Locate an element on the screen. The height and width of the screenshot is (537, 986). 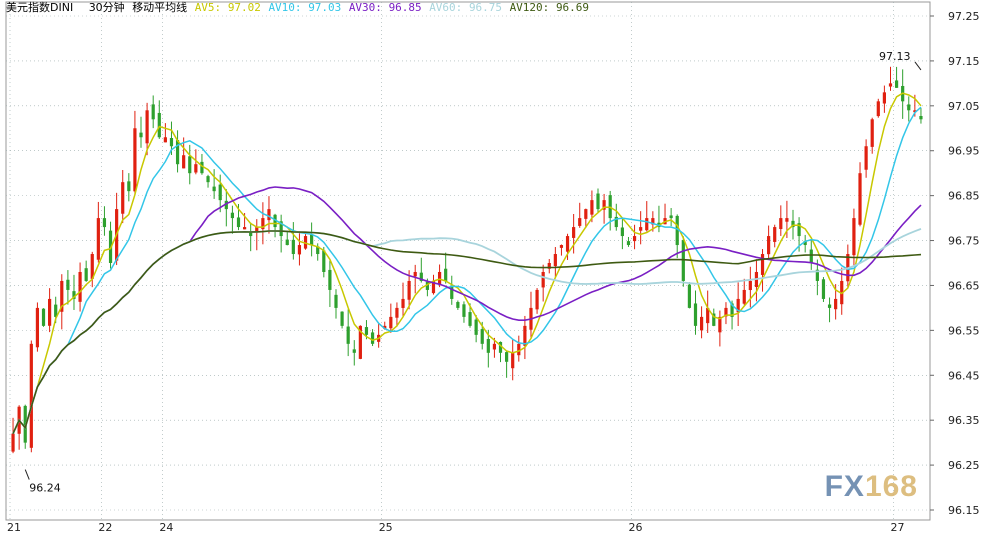
y-tick-label: 96.55 is located at coordinates (964, 330).